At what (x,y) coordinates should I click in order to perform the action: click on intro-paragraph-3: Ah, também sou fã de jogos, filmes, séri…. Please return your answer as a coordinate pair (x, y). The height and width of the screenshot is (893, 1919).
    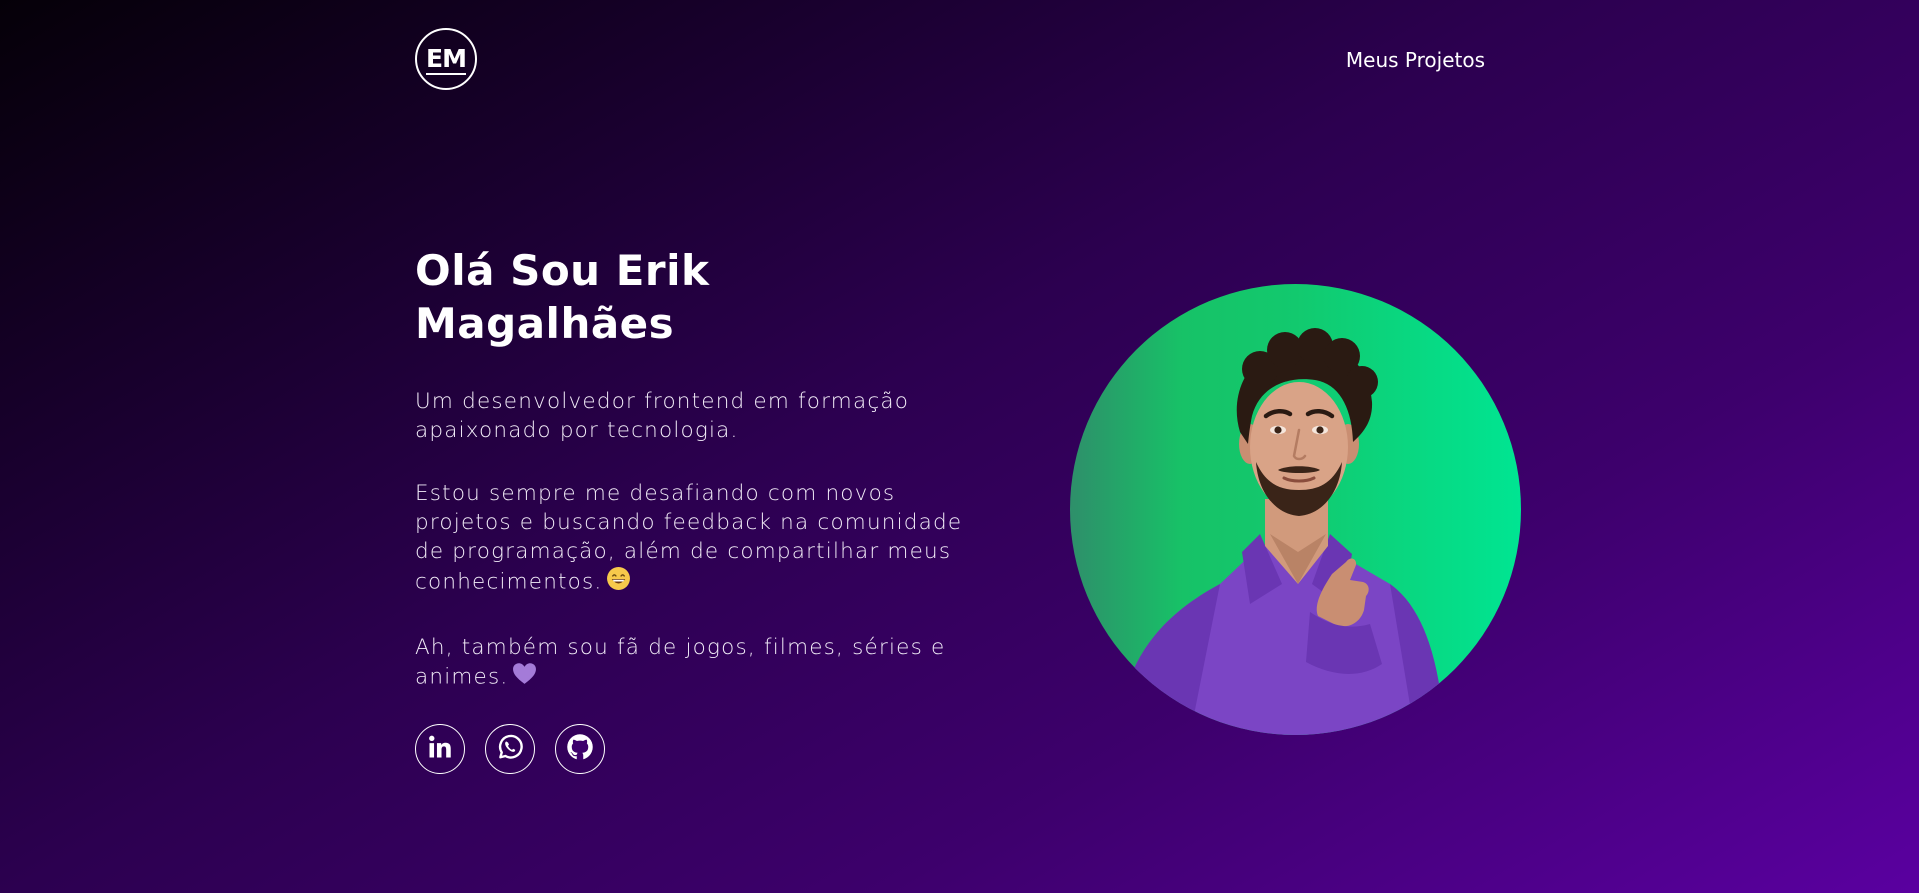
    Looking at the image, I should click on (695, 663).